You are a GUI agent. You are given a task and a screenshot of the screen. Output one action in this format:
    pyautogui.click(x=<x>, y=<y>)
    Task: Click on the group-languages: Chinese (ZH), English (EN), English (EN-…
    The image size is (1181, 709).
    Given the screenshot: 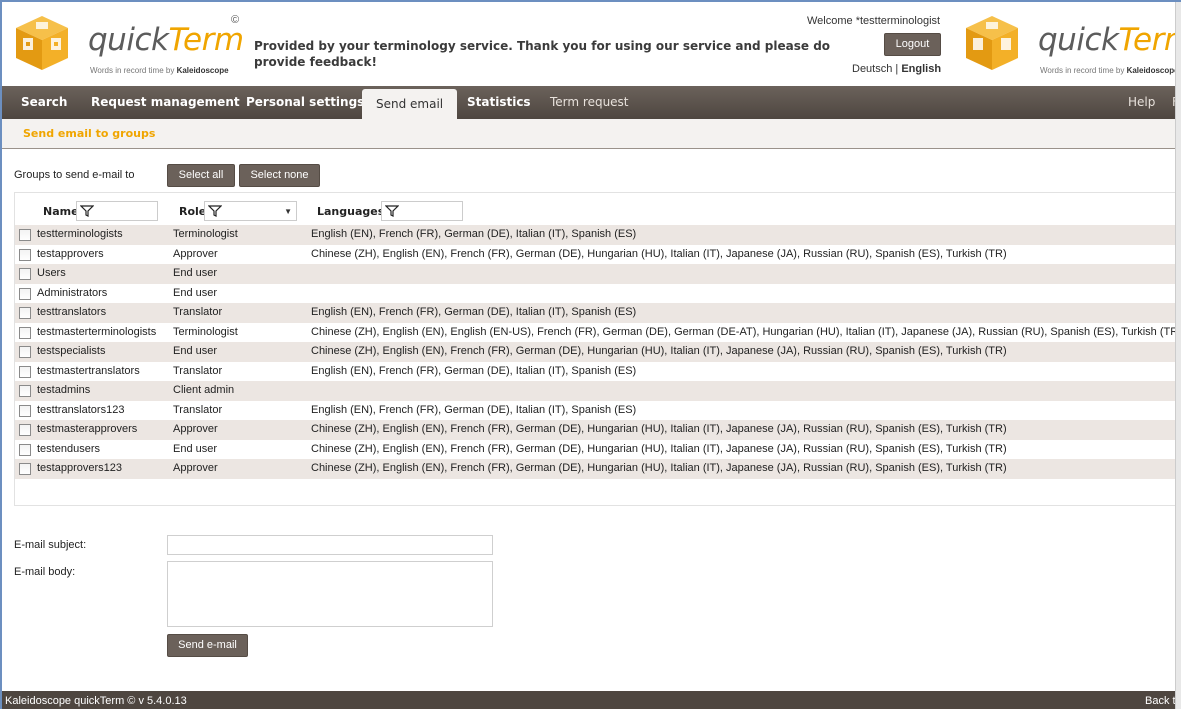 What is the action you would take?
    pyautogui.click(x=744, y=331)
    